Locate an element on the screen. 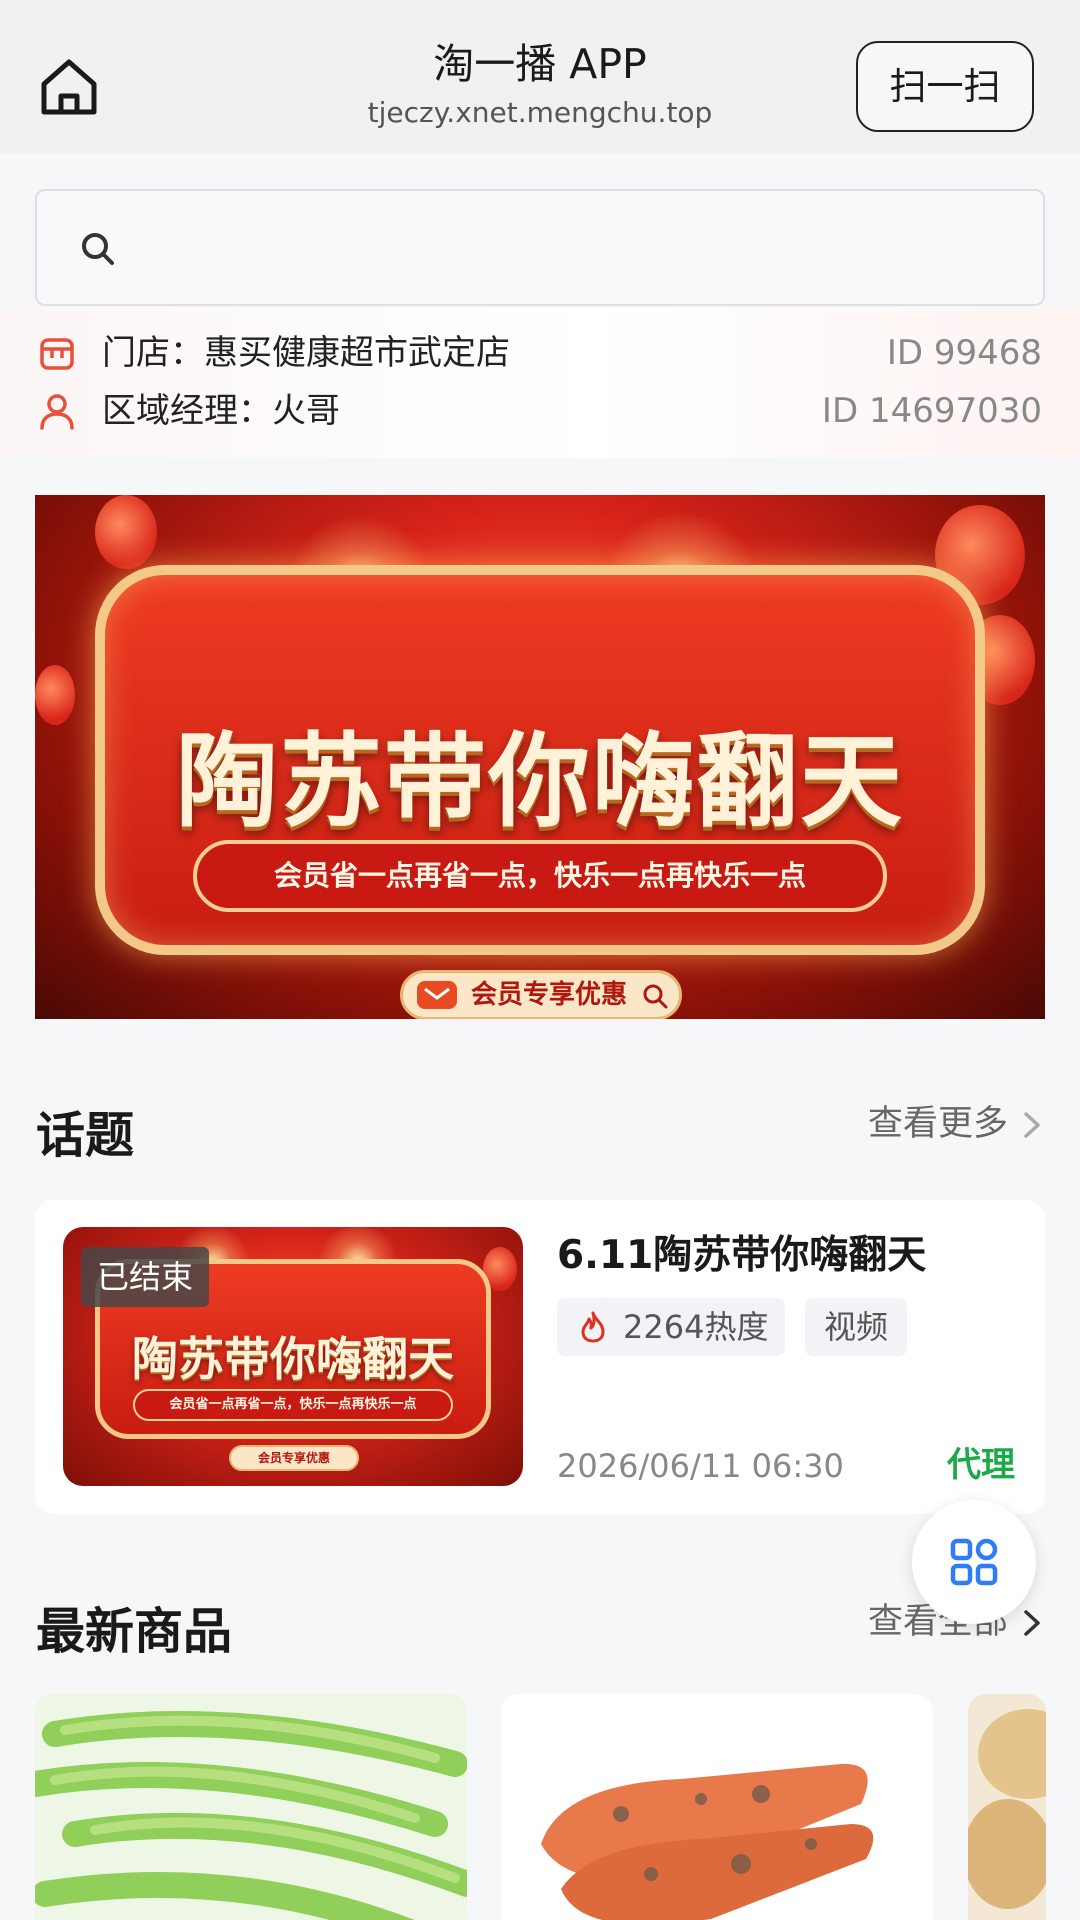 The height and width of the screenshot is (1920, 1080). topic-thumbnail: 陶苏带你嗨翻天 会员省一点再省一点，快乐一点再快乐一点 会员专享优惠 已结束 is located at coordinates (293, 1356).